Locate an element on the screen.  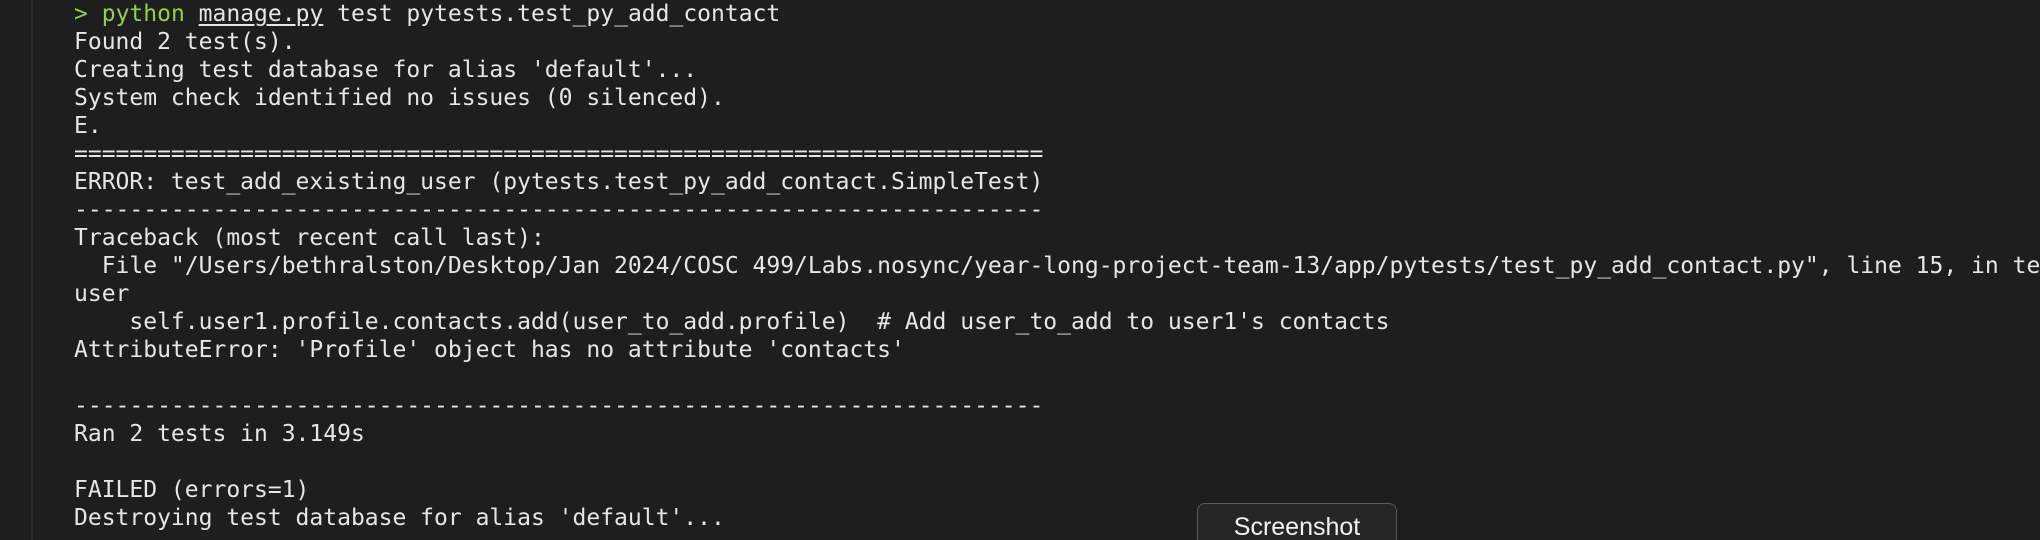
test-summary-line: Ran 2 tests in 3.149s is located at coordinates (219, 434).